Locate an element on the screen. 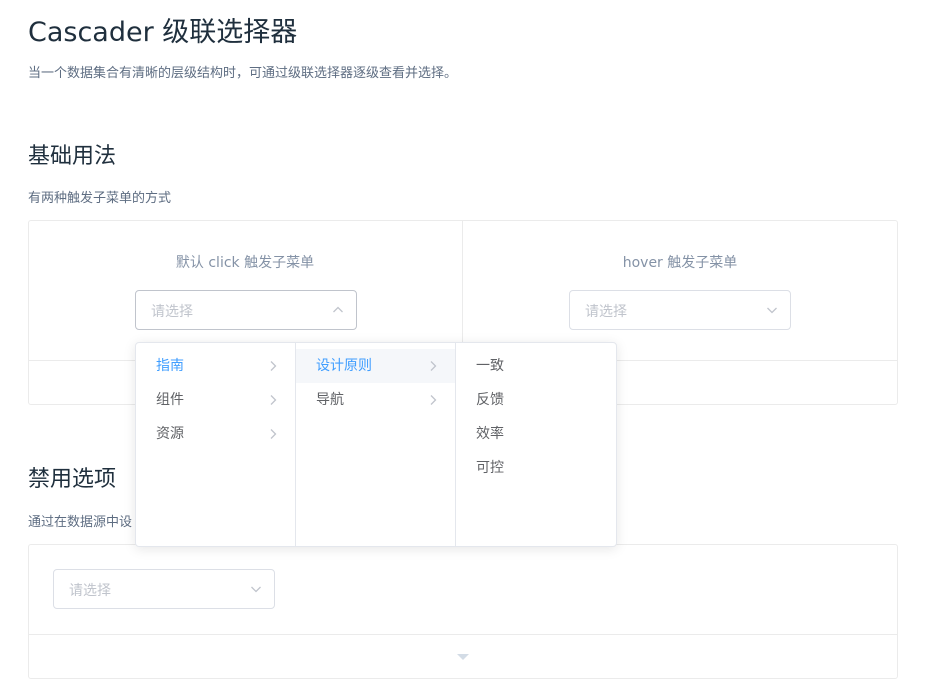 The image size is (929, 697). hover-trigger-label: hover 触发子菜单 is located at coordinates (680, 263).